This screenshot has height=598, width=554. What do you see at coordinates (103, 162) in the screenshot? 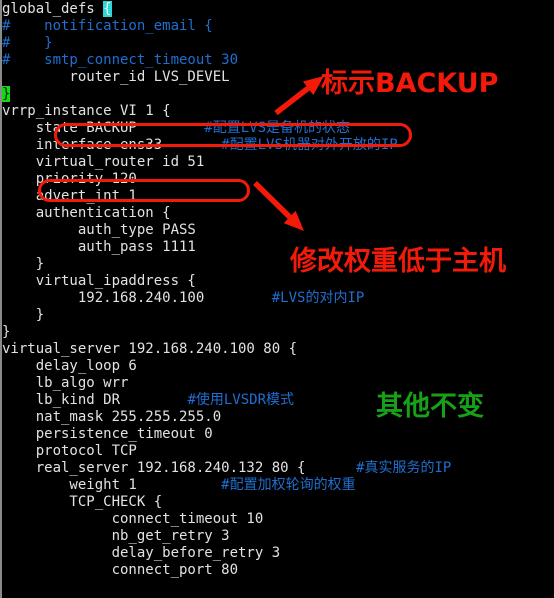
I see `code-token: virtual_router id 51` at bounding box center [103, 162].